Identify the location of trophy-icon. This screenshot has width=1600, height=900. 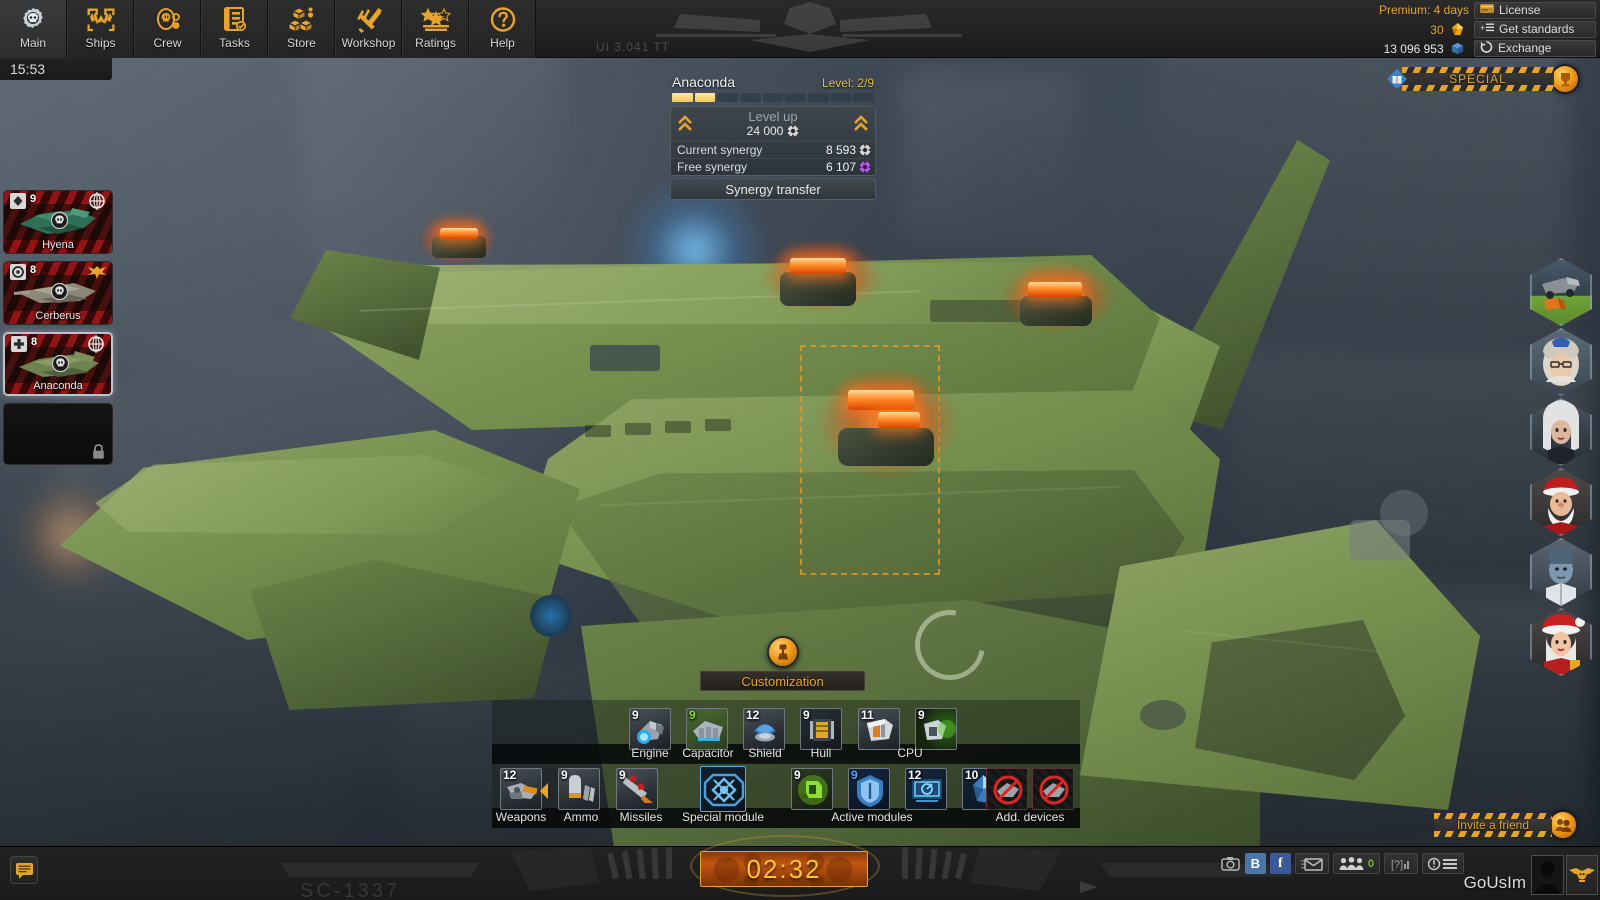
(1565, 79).